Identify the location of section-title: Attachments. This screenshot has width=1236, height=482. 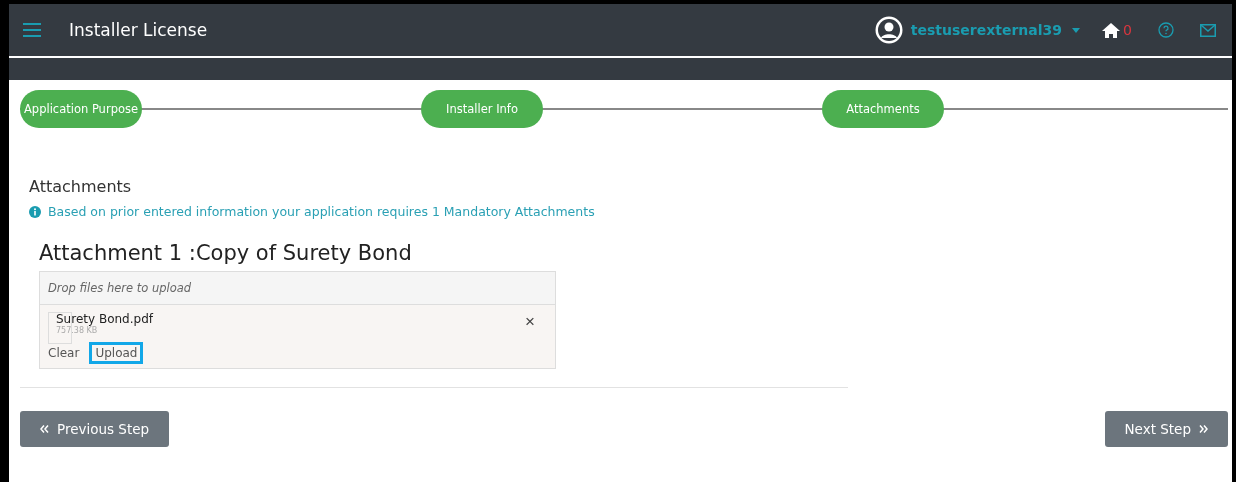
(81, 186).